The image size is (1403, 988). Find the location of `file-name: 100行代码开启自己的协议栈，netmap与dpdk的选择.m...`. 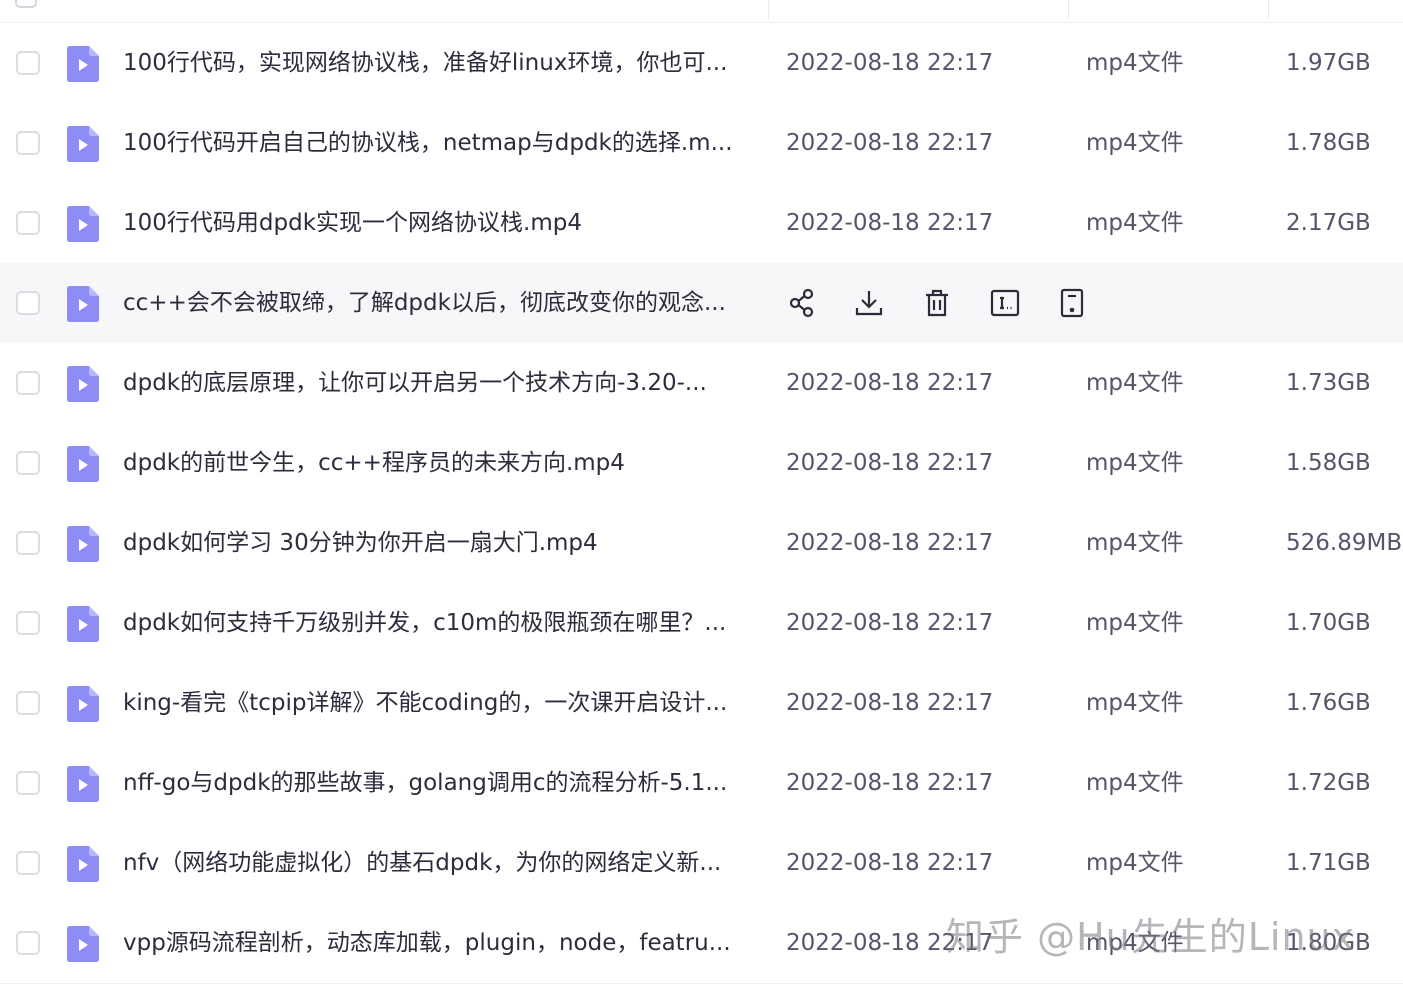

file-name: 100行代码开启自己的协议栈，netmap与dpdk的选择.m... is located at coordinates (438, 143).